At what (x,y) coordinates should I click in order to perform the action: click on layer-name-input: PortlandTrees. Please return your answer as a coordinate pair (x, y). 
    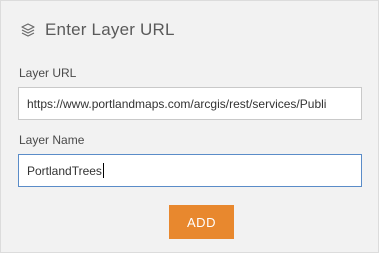
    Looking at the image, I should click on (190, 170).